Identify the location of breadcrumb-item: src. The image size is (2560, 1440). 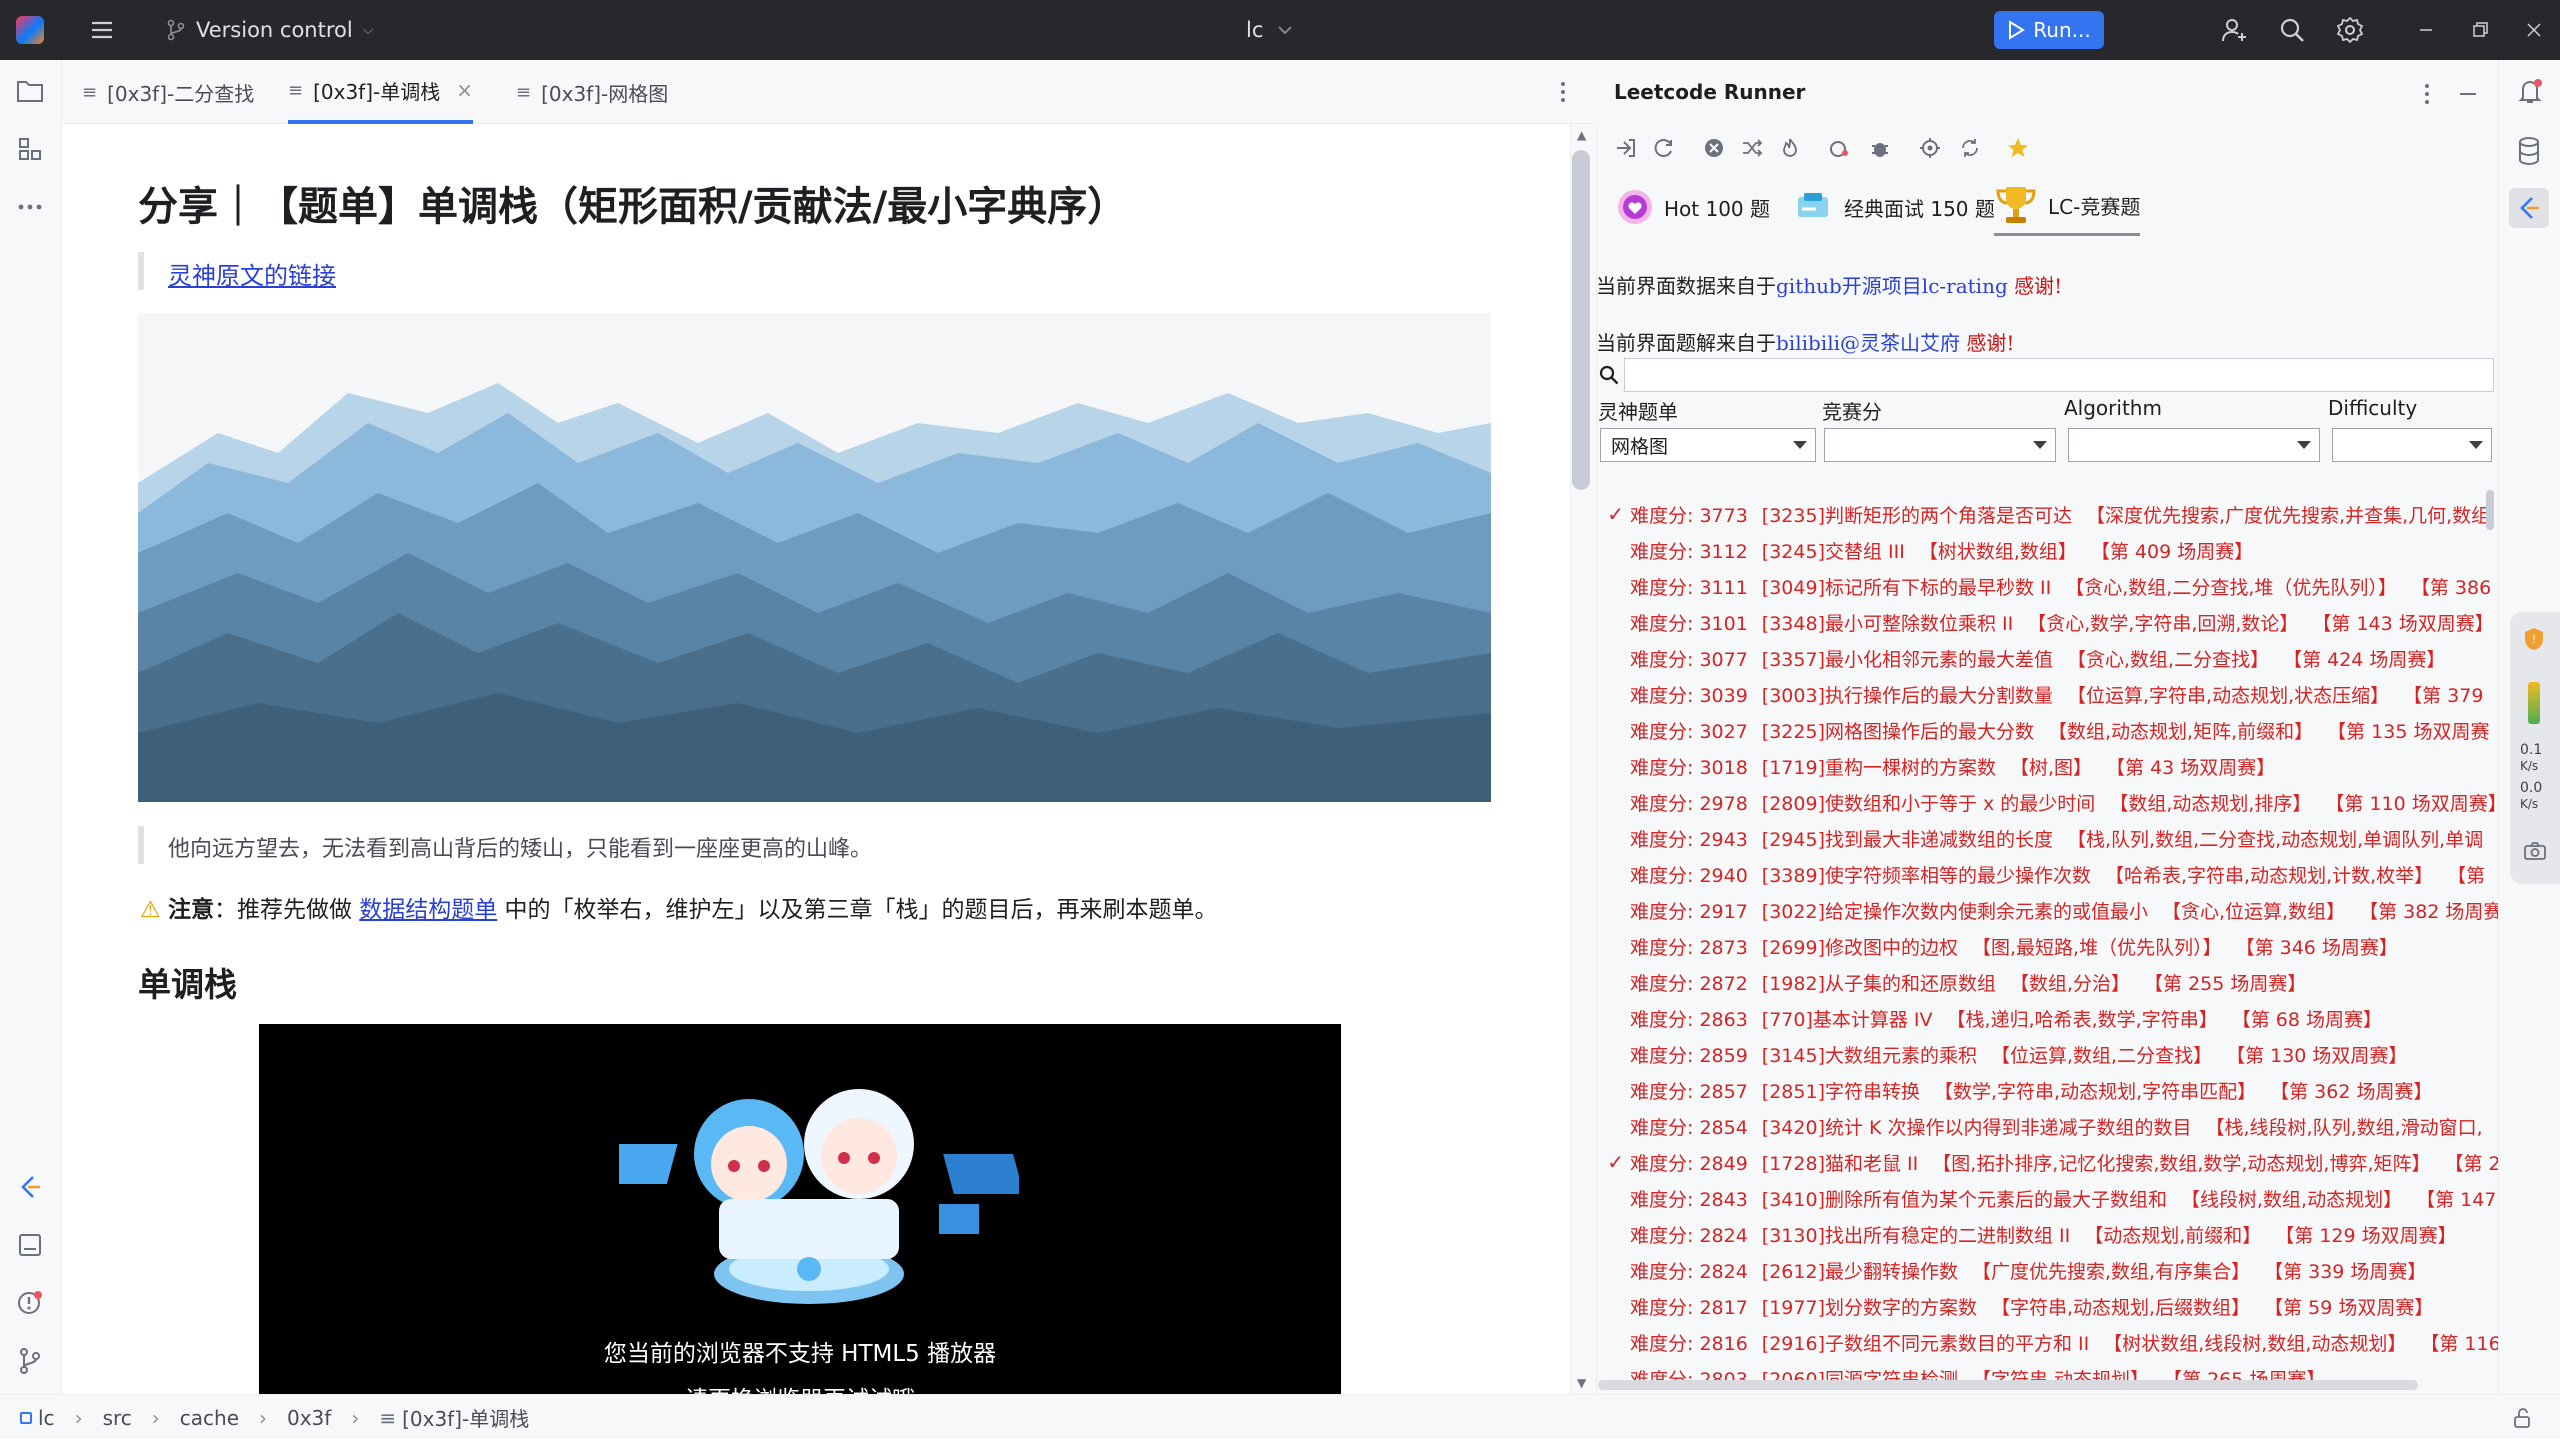
(117, 1418).